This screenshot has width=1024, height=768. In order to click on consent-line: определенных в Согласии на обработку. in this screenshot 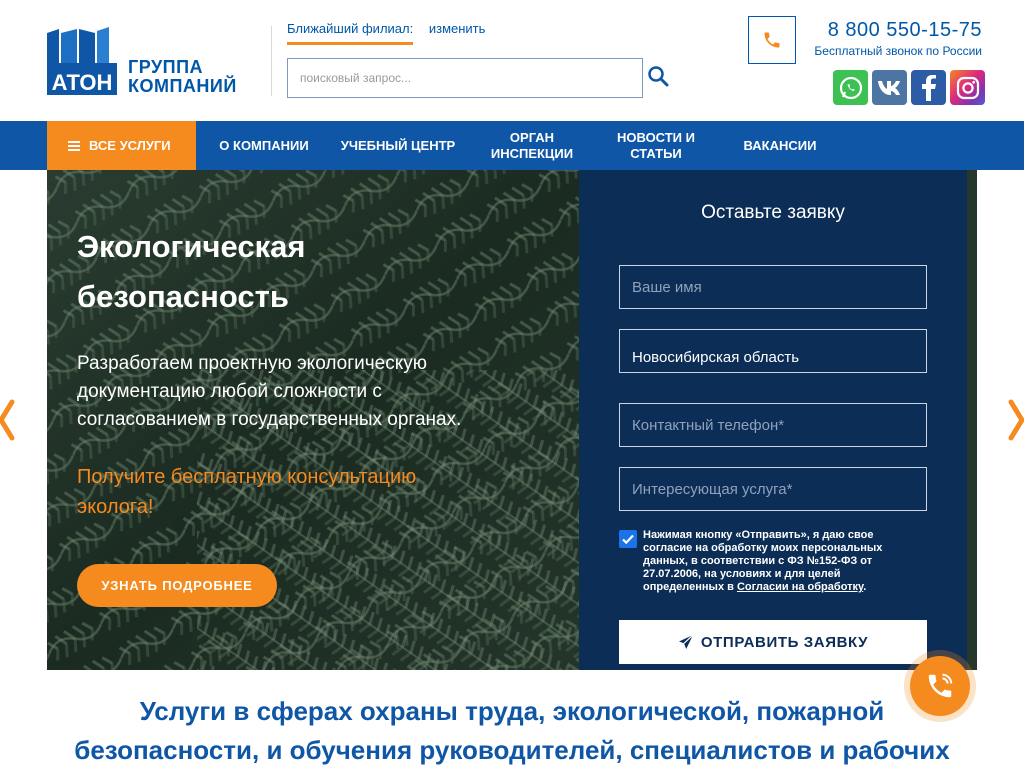, I will do `click(773, 587)`.